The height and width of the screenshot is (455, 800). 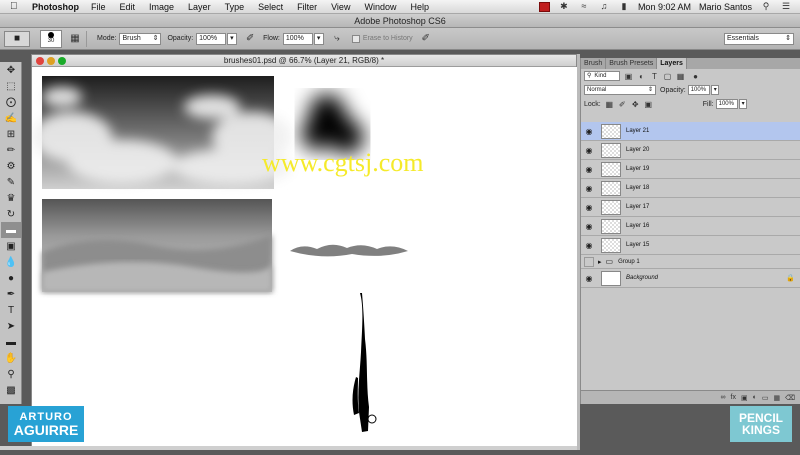 What do you see at coordinates (624, 6) in the screenshot?
I see `battery-icon: ▮` at bounding box center [624, 6].